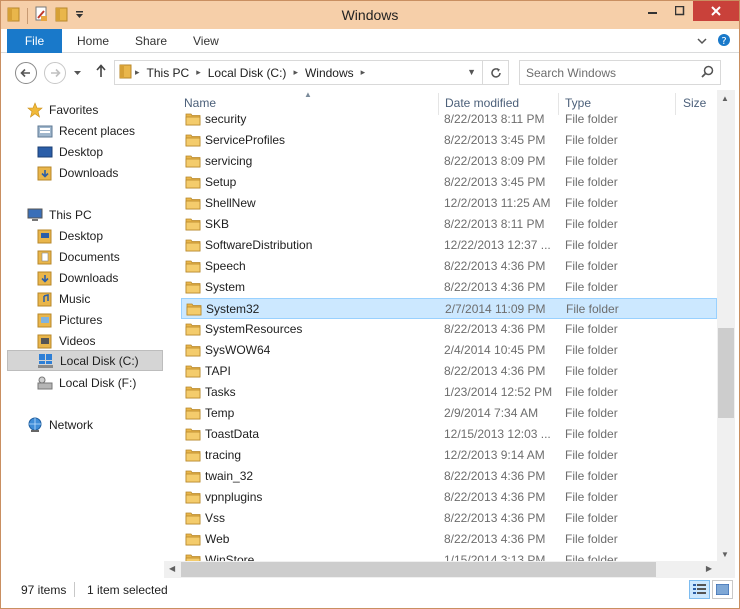 This screenshot has width=740, height=609. I want to click on file-date-modified: 8/22/2013 3:45 PM, so click(495, 140).